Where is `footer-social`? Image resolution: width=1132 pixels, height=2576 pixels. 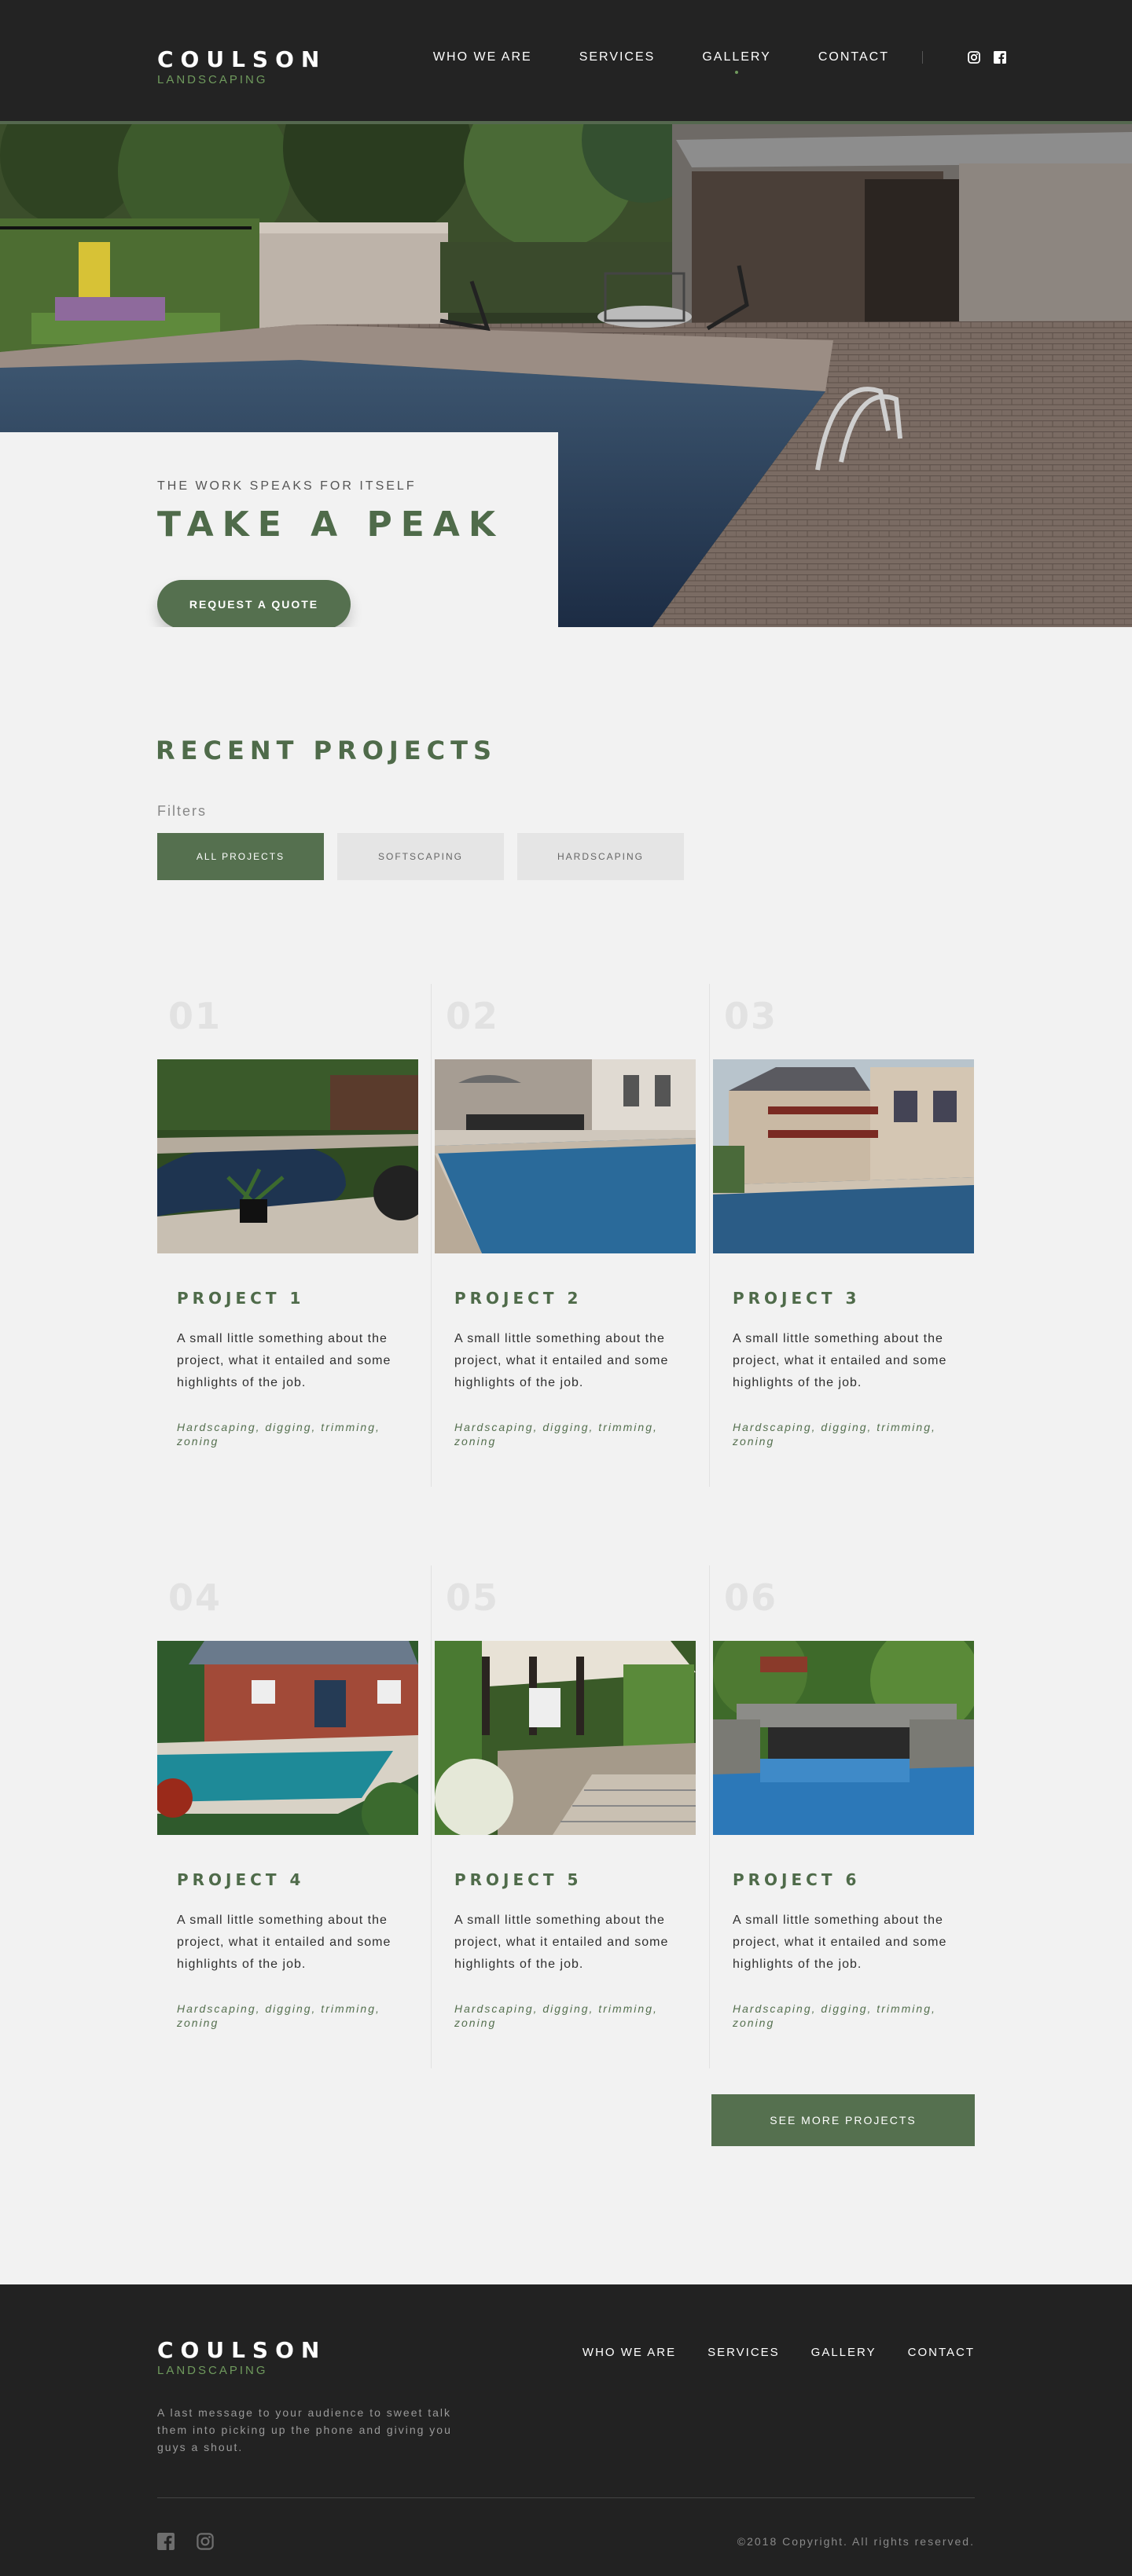 footer-social is located at coordinates (196, 2541).